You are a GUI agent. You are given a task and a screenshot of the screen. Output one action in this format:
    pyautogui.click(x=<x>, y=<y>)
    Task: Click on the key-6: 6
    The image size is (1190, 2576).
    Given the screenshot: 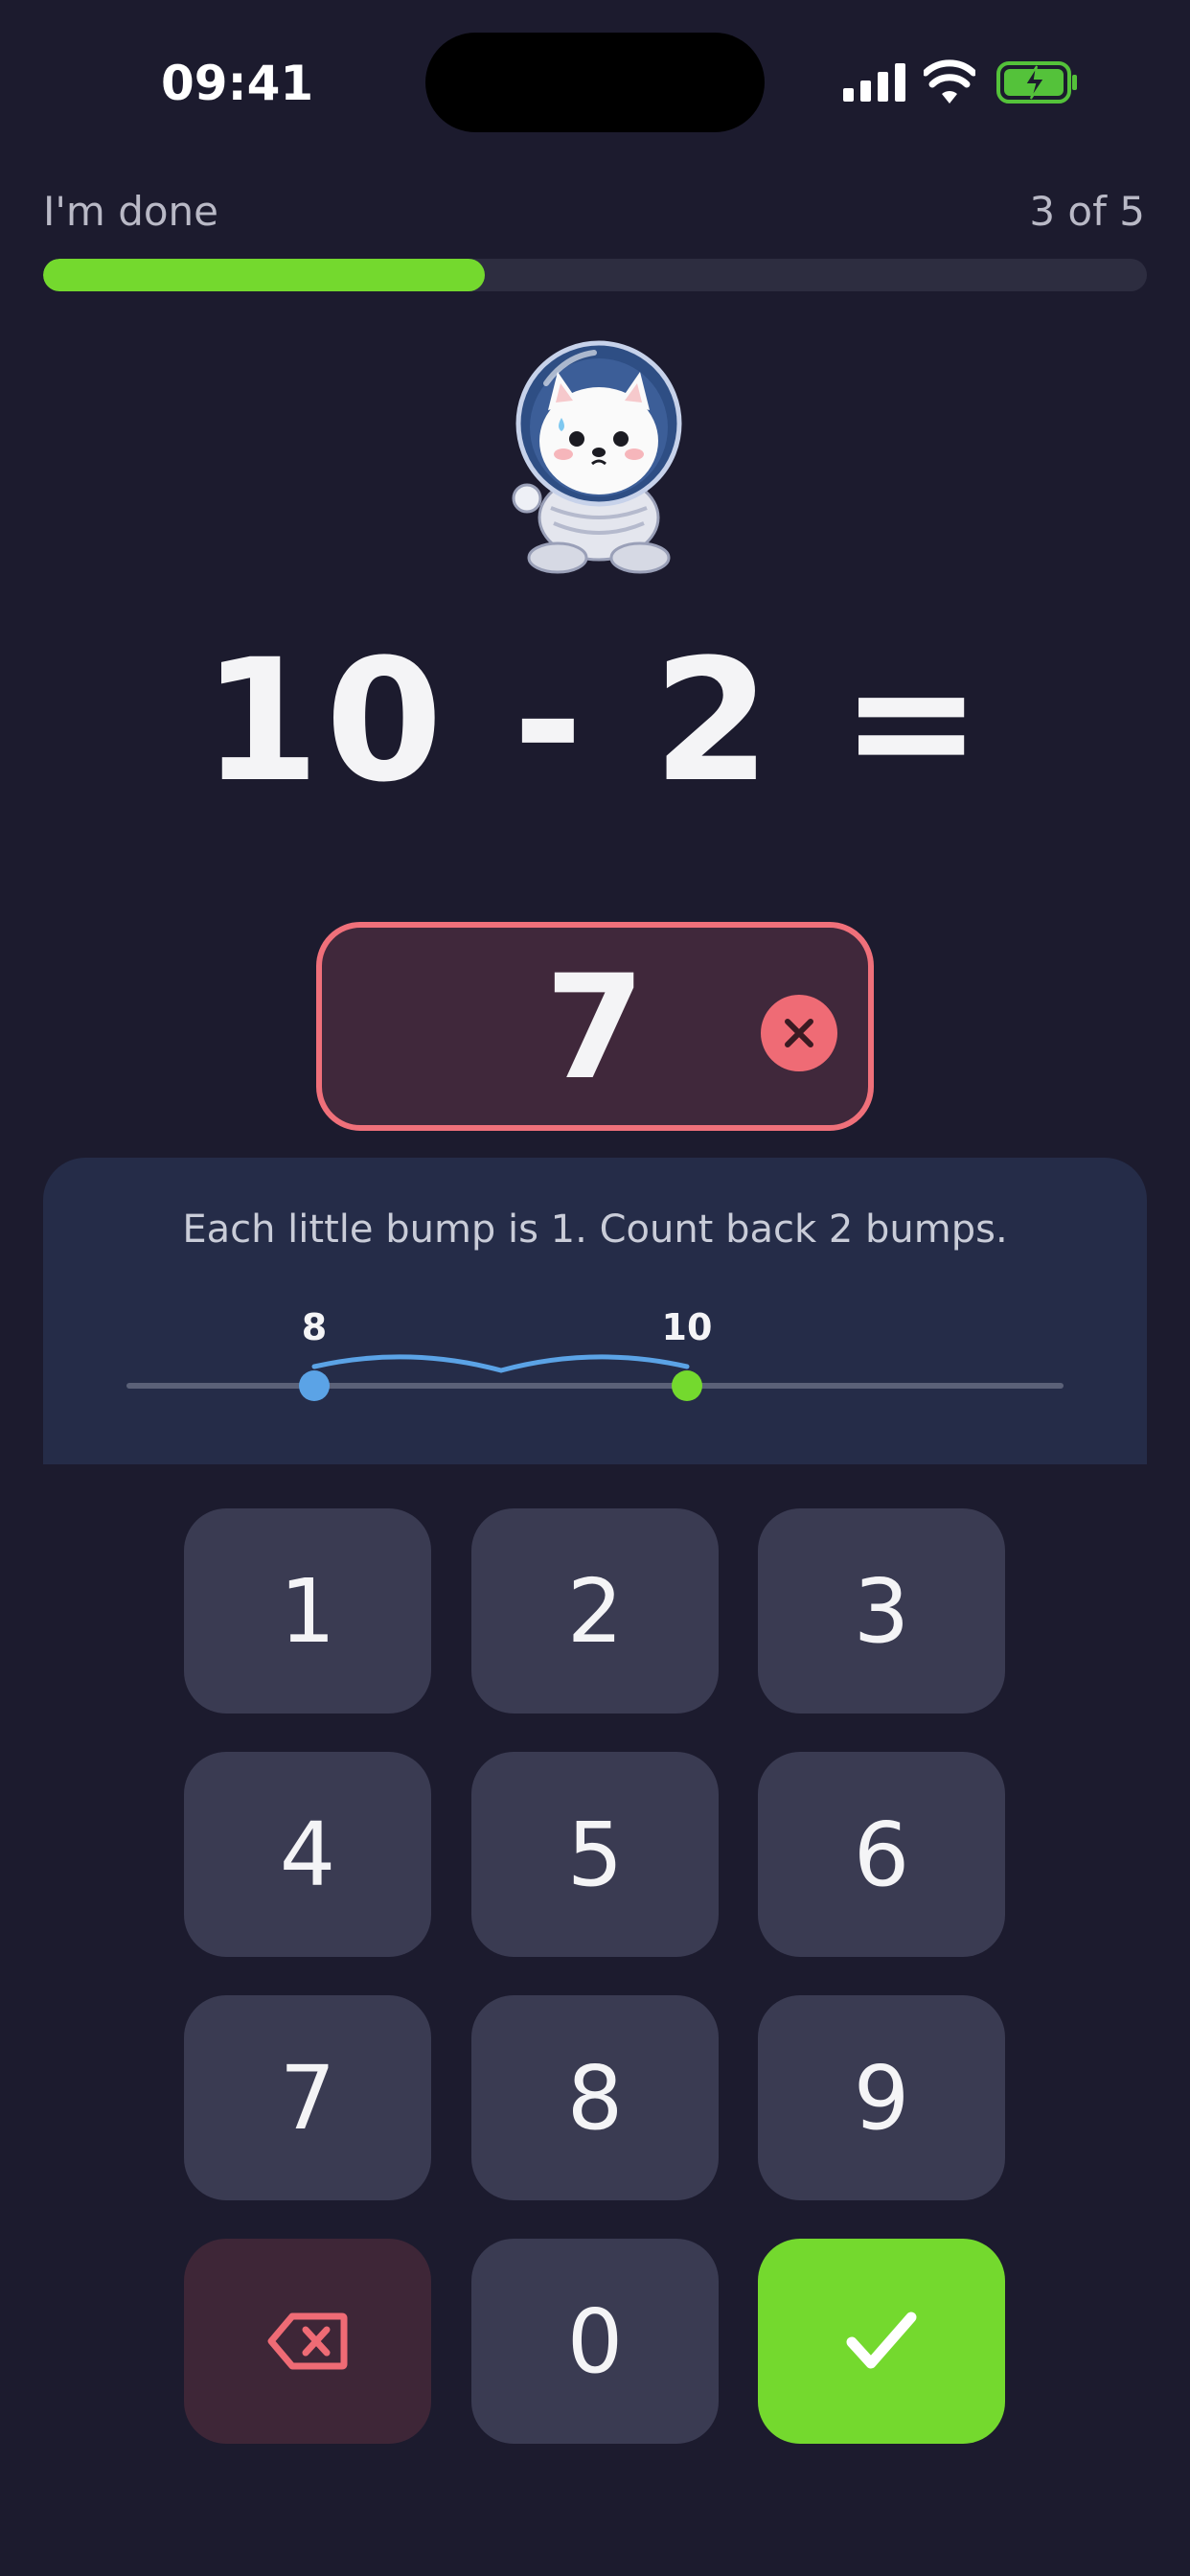 What is the action you would take?
    pyautogui.click(x=882, y=1855)
    